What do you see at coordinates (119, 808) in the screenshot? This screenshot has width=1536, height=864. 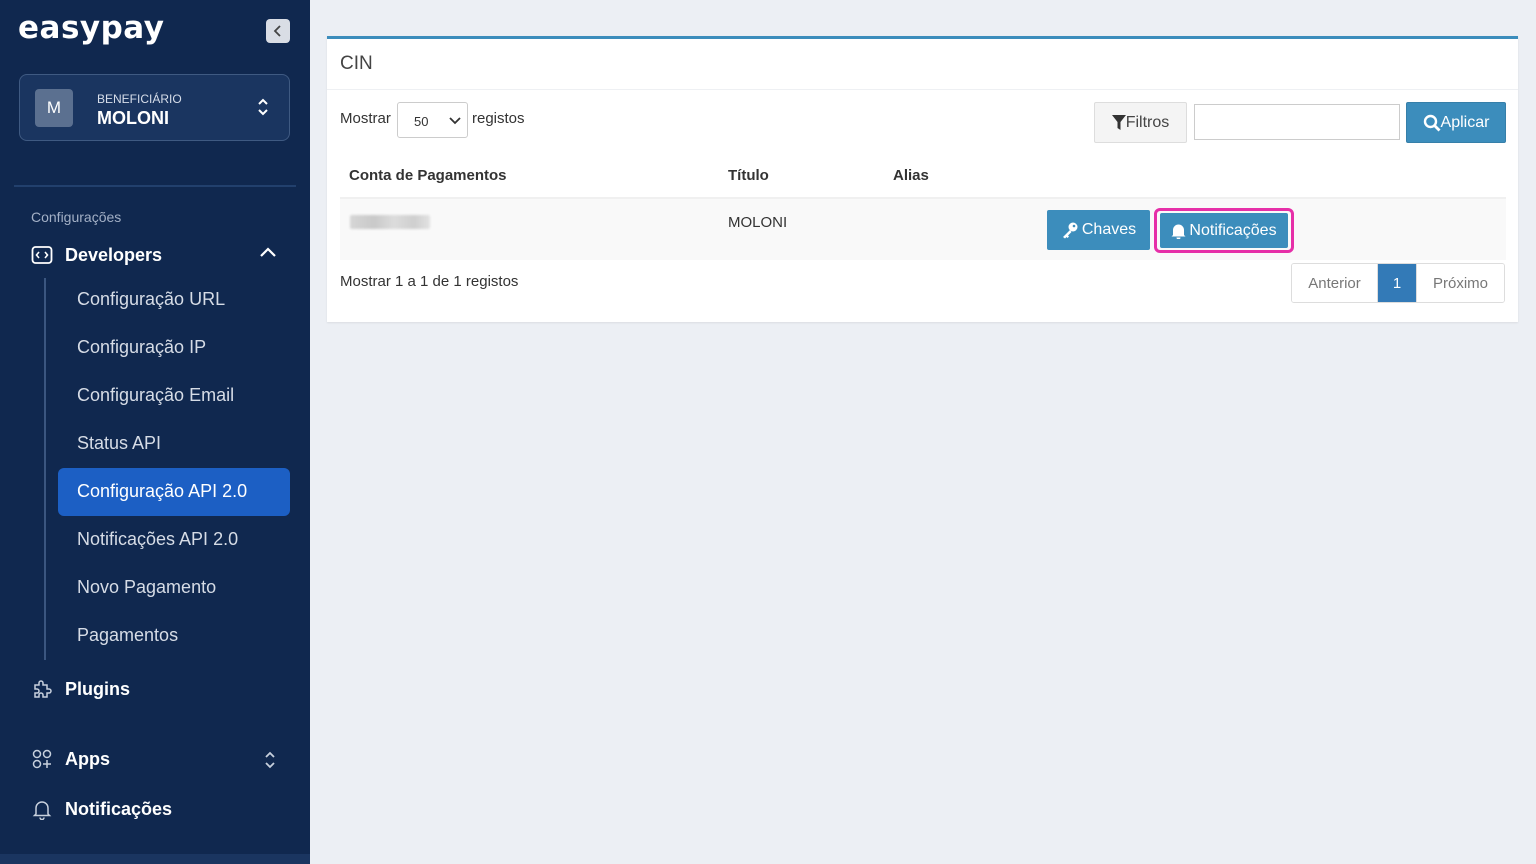 I see `sidebar-item-label: Notificações` at bounding box center [119, 808].